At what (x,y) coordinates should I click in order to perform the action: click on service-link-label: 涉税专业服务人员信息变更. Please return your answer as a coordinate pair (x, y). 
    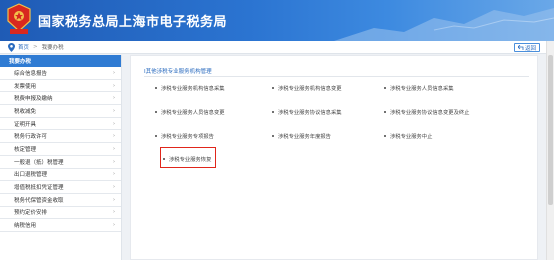
    Looking at the image, I should click on (193, 113).